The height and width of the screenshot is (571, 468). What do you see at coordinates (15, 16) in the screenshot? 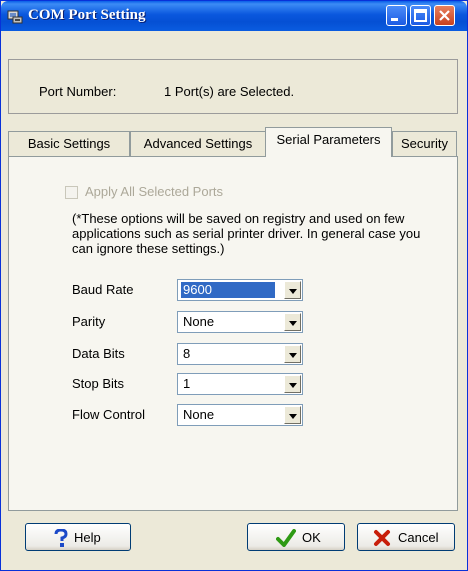
I see `app-icon` at bounding box center [15, 16].